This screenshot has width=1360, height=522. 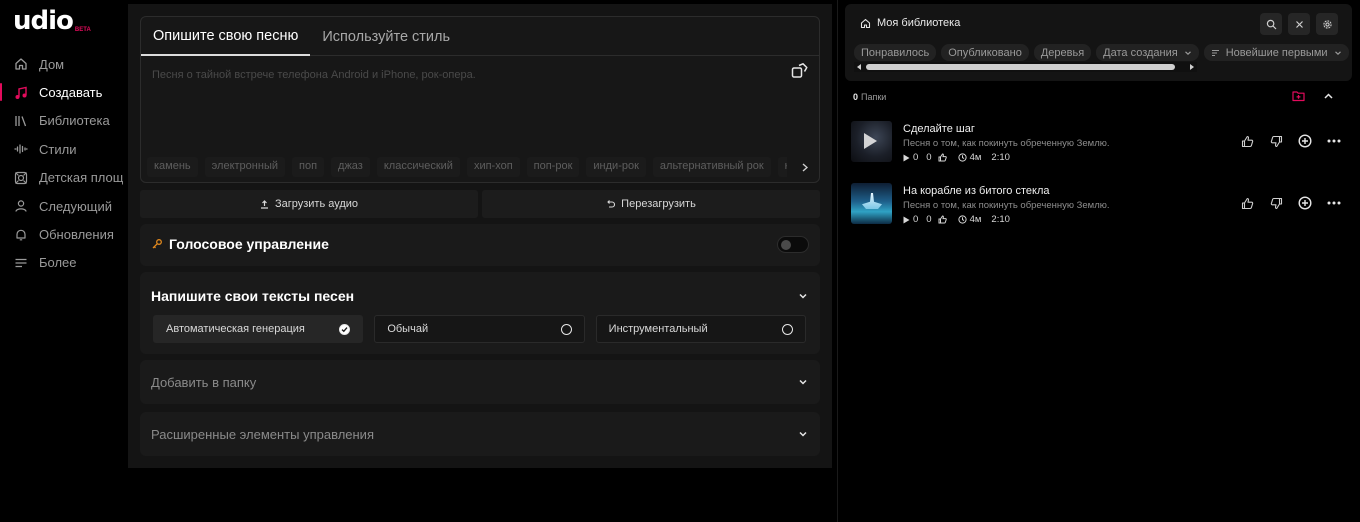 What do you see at coordinates (872, 201) in the screenshot?
I see `ship-illustration` at bounding box center [872, 201].